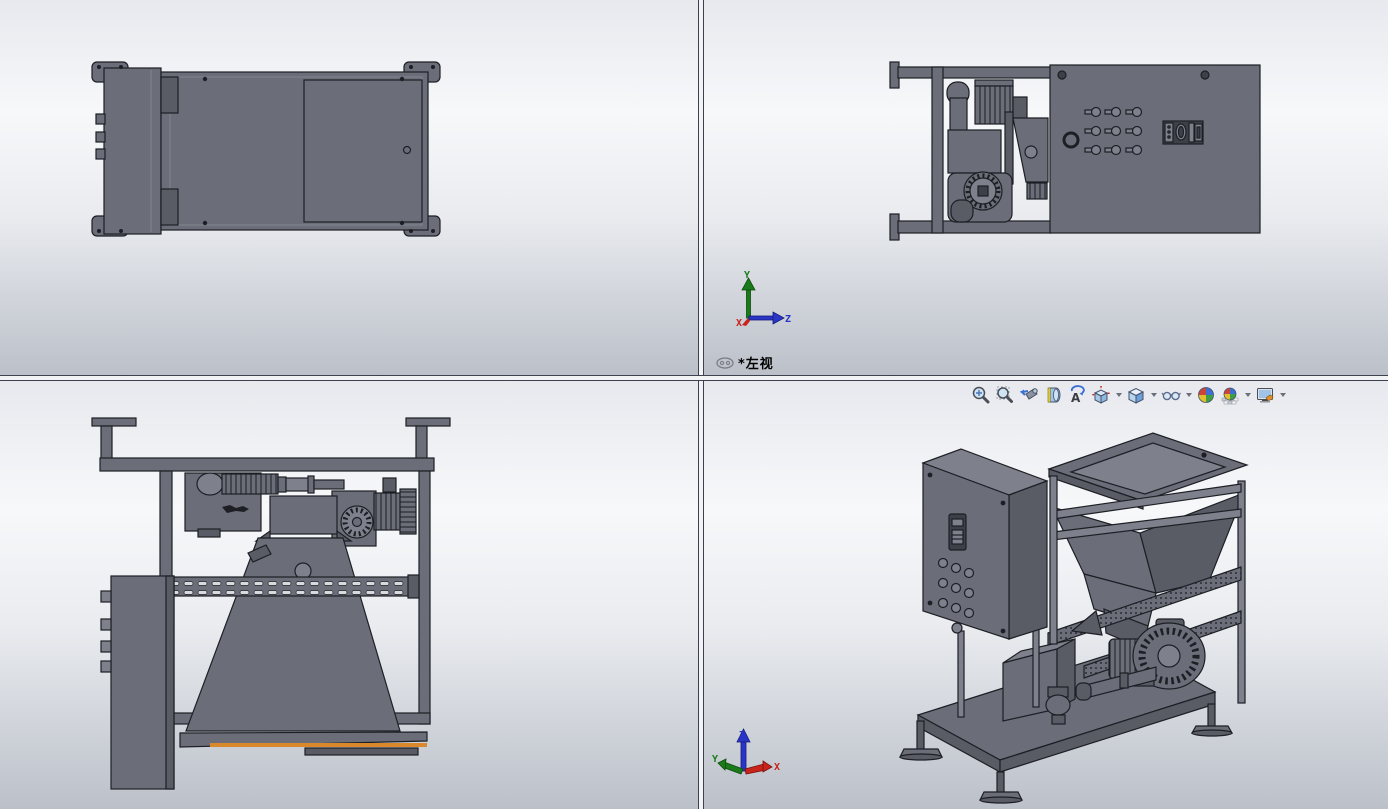 This screenshot has height=809, width=1388. Describe the element at coordinates (1005, 395) in the screenshot. I see `zoom-to-area-button` at that location.